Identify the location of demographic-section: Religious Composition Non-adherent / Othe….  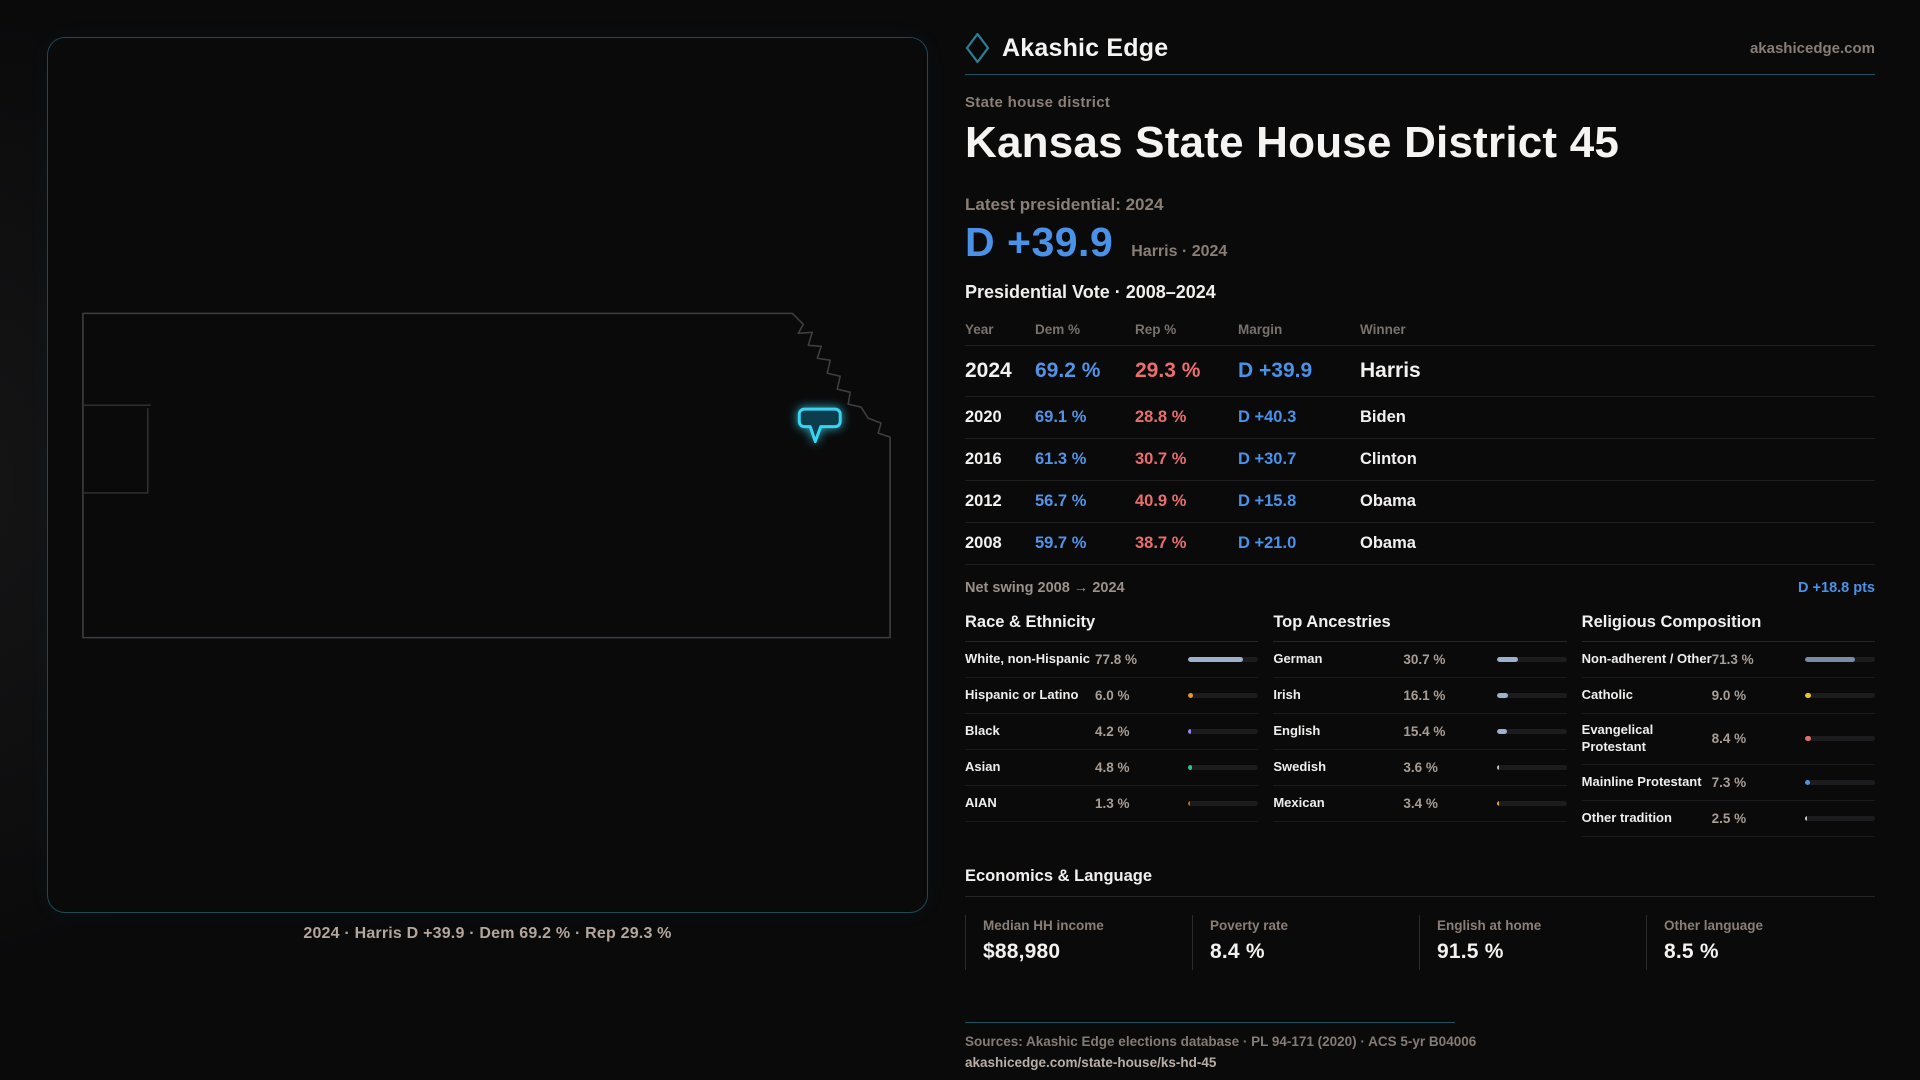
(1728, 725).